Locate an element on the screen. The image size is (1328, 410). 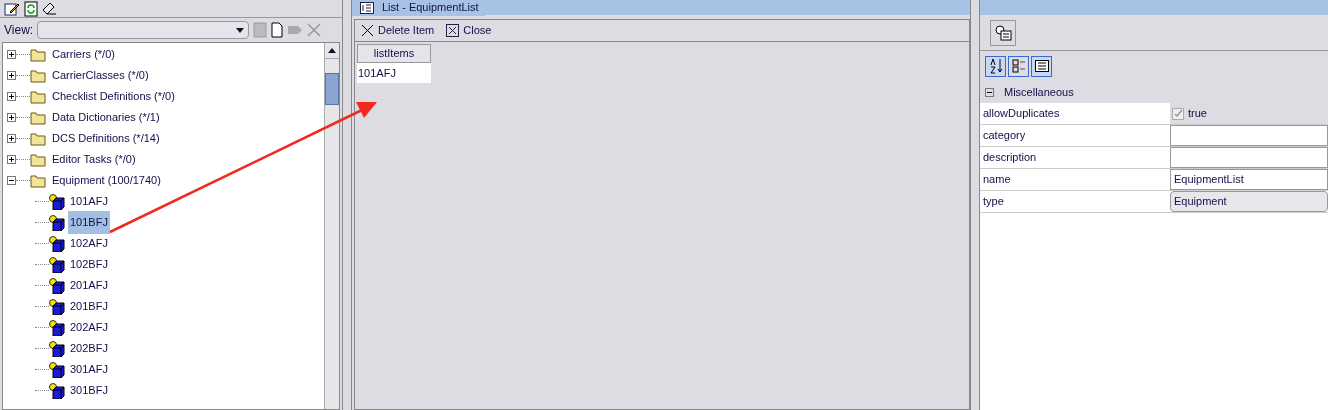
input-field: EquipmentList is located at coordinates (1249, 179).